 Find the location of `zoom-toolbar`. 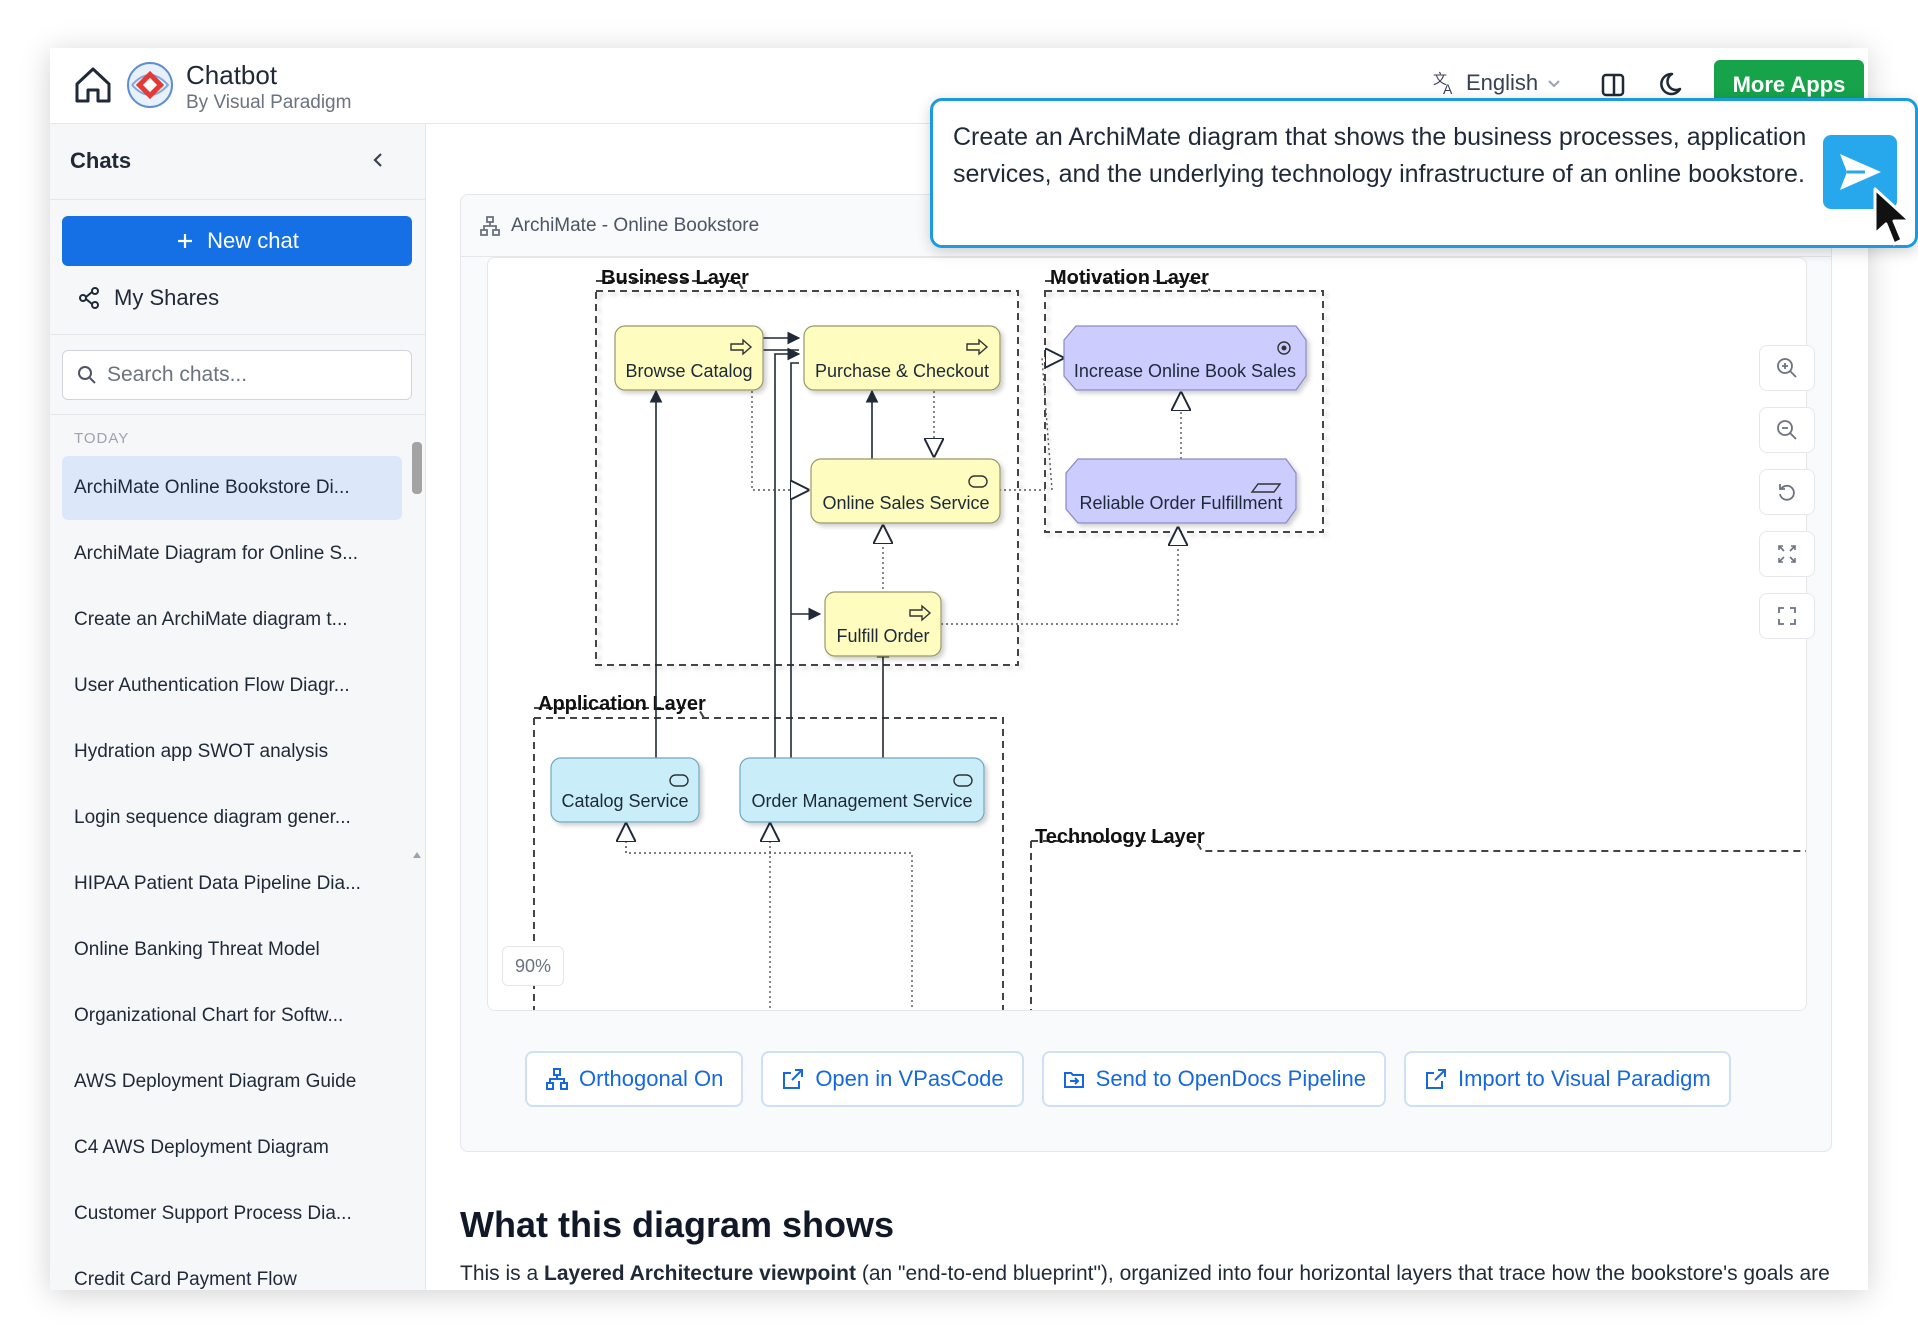

zoom-toolbar is located at coordinates (1787, 492).